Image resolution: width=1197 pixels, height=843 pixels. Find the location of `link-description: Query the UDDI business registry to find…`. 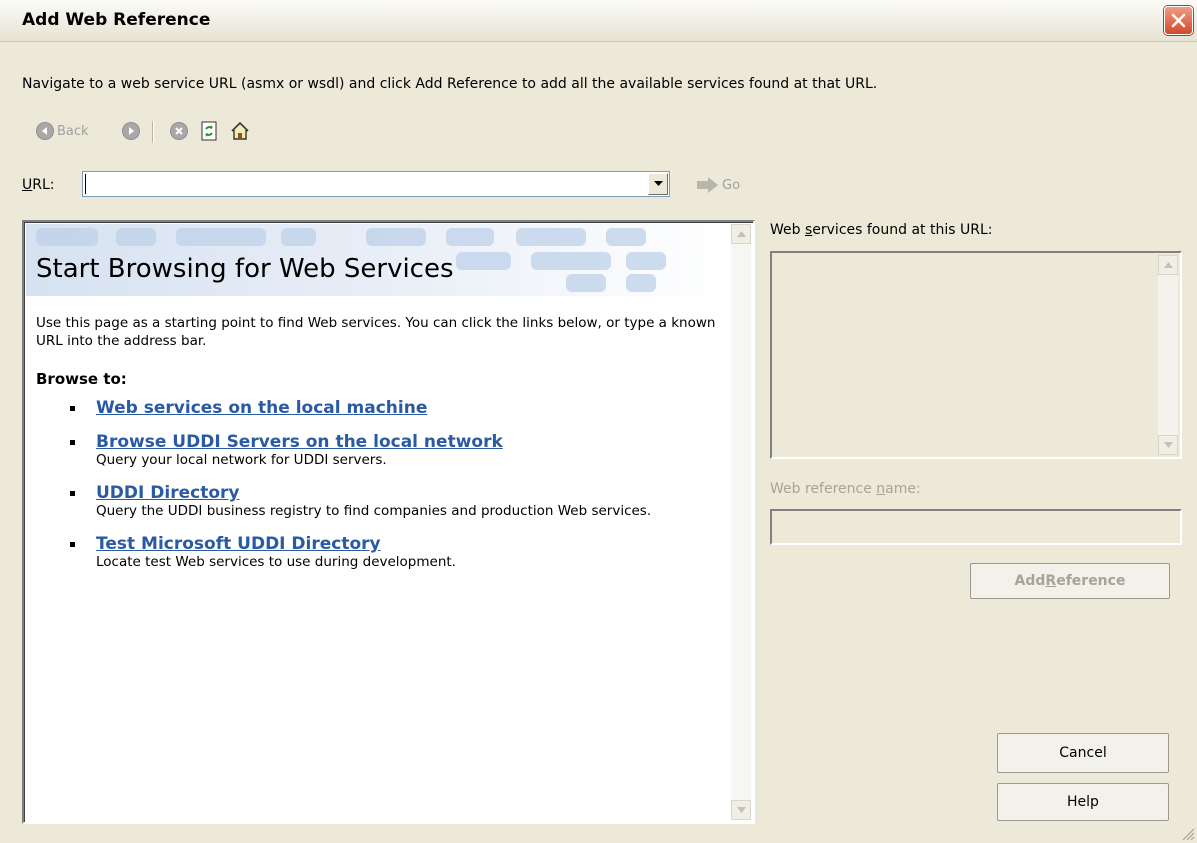

link-description: Query the UDDI business registry to find… is located at coordinates (374, 511).